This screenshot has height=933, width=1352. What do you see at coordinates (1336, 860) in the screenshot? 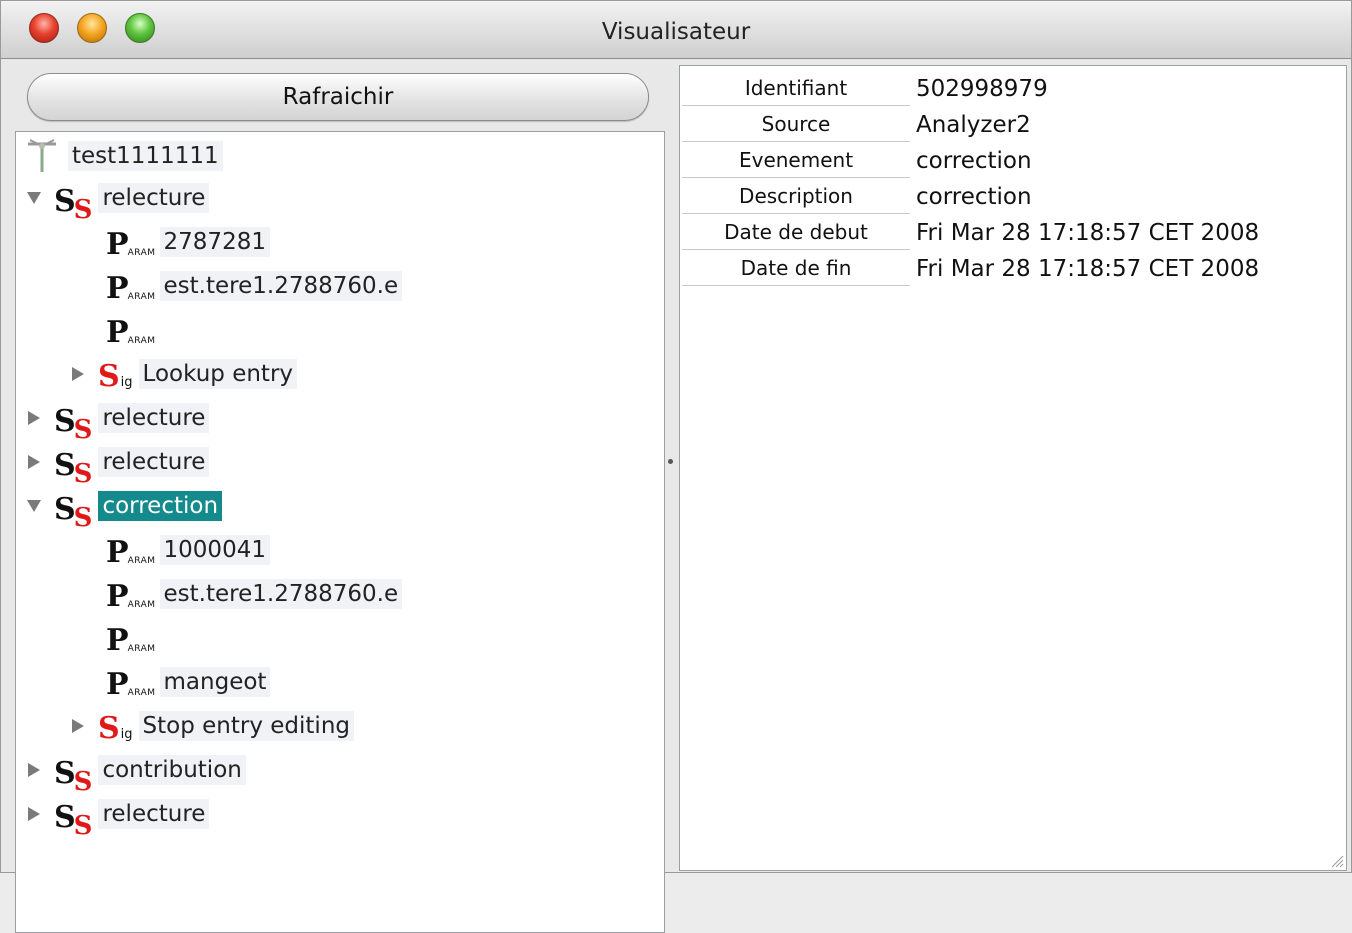
I see `resize-grip-icon` at bounding box center [1336, 860].